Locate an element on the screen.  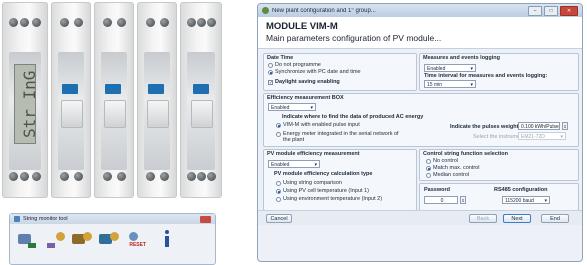
rs485-select: 115200 baud ▾ is located at coordinates (526, 200).